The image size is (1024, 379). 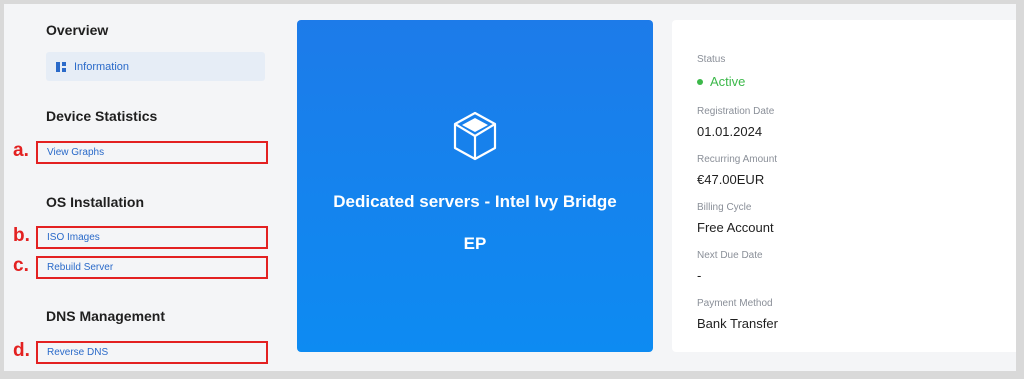 What do you see at coordinates (61, 66) in the screenshot?
I see `dashboard-icon` at bounding box center [61, 66].